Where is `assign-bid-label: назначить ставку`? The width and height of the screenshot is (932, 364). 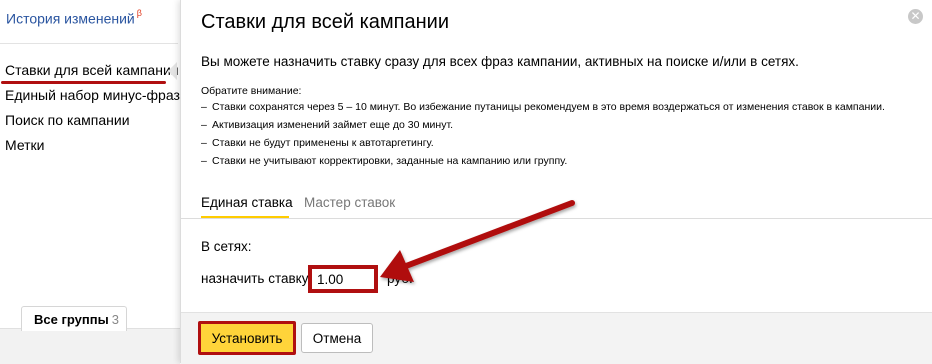 assign-bid-label: назначить ставку is located at coordinates (255, 278).